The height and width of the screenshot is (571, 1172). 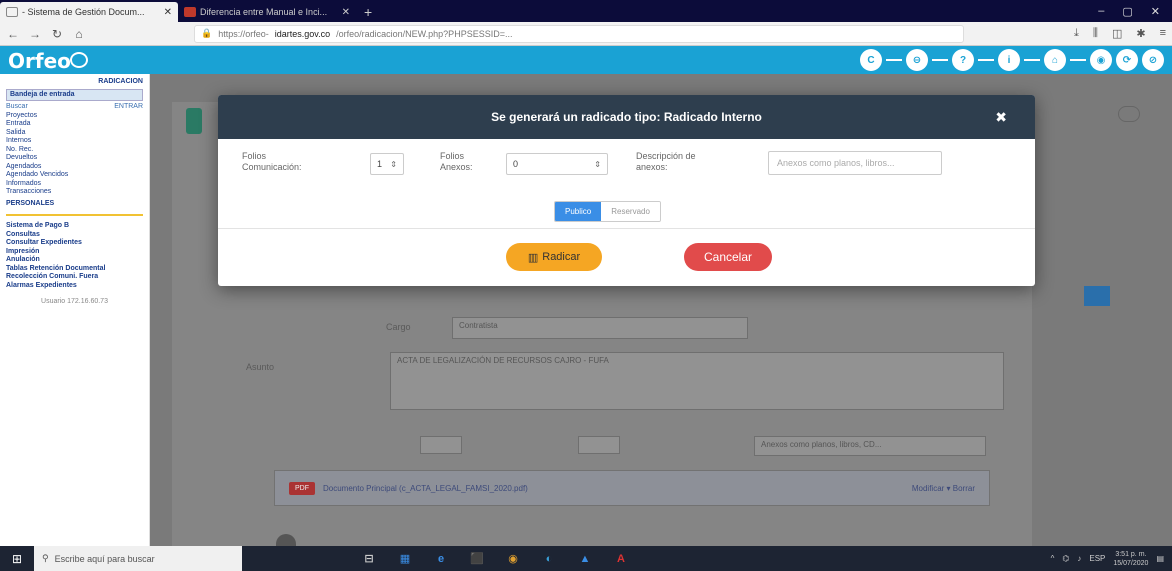 What do you see at coordinates (74, 204) in the screenshot?
I see `sidebar-item-personales: PERSONALES` at bounding box center [74, 204].